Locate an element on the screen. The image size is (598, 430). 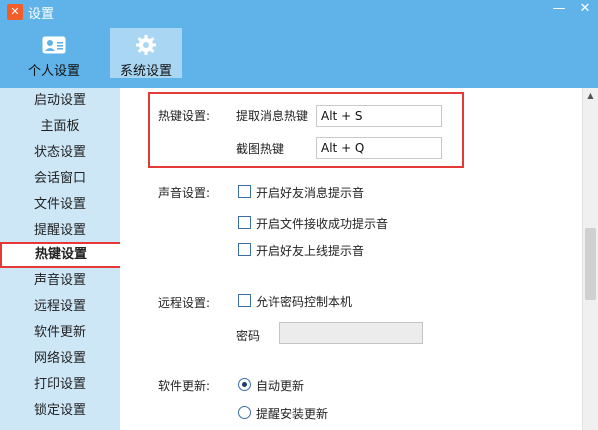
auto-update-radio is located at coordinates (244, 384).